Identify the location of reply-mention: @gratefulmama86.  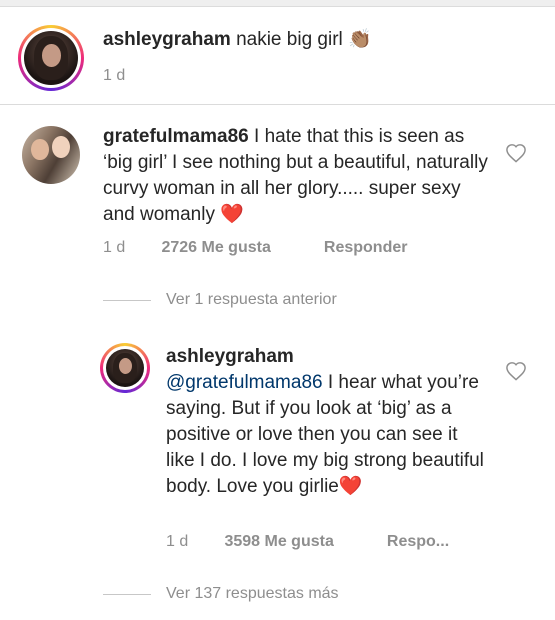
(244, 382).